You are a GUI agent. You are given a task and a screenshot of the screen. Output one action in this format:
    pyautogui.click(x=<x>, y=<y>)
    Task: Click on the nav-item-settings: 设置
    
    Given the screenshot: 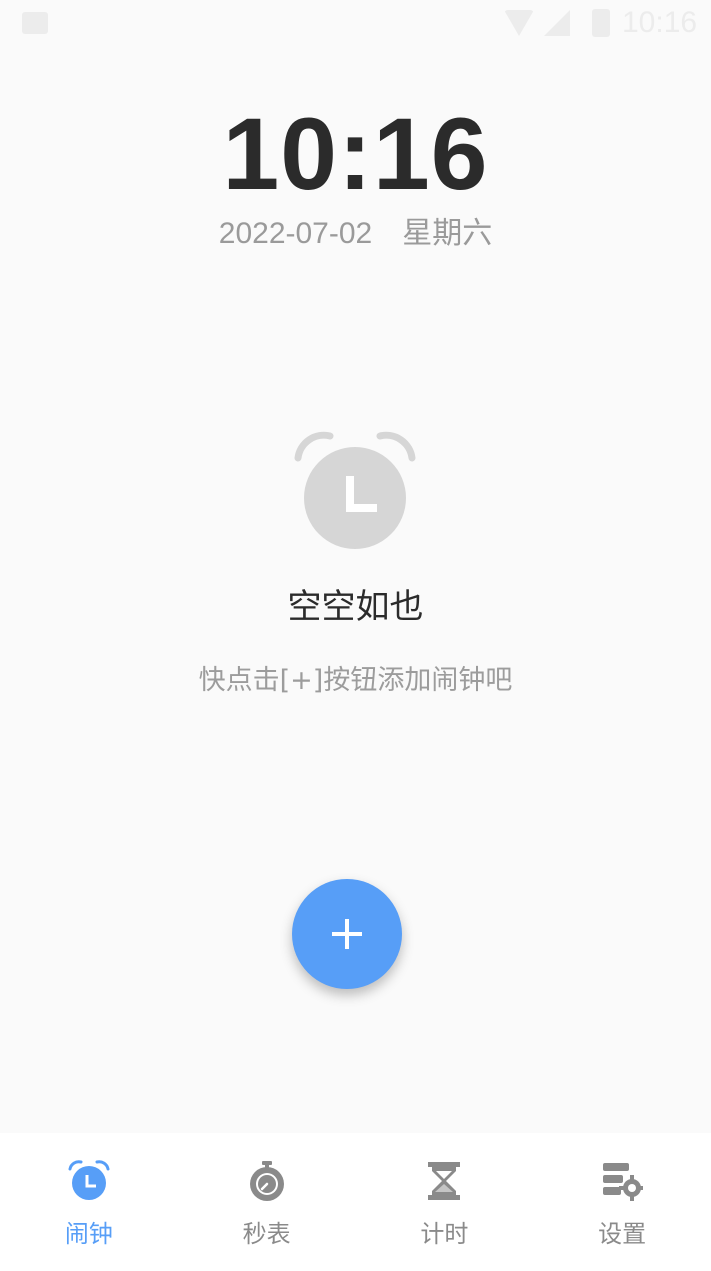 What is the action you would take?
    pyautogui.click(x=622, y=1202)
    